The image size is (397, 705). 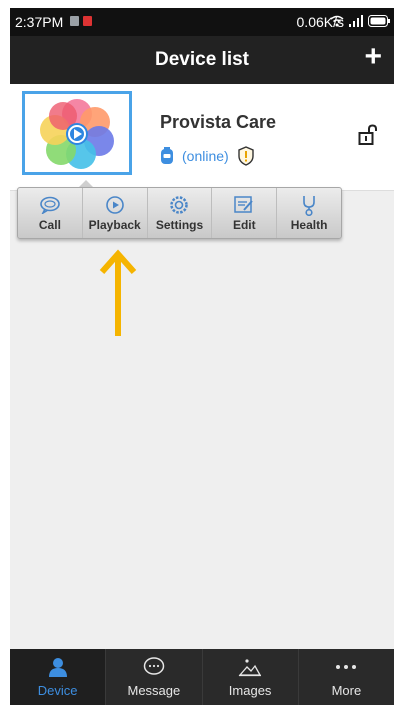 I want to click on person-icon, so click(x=57, y=667).